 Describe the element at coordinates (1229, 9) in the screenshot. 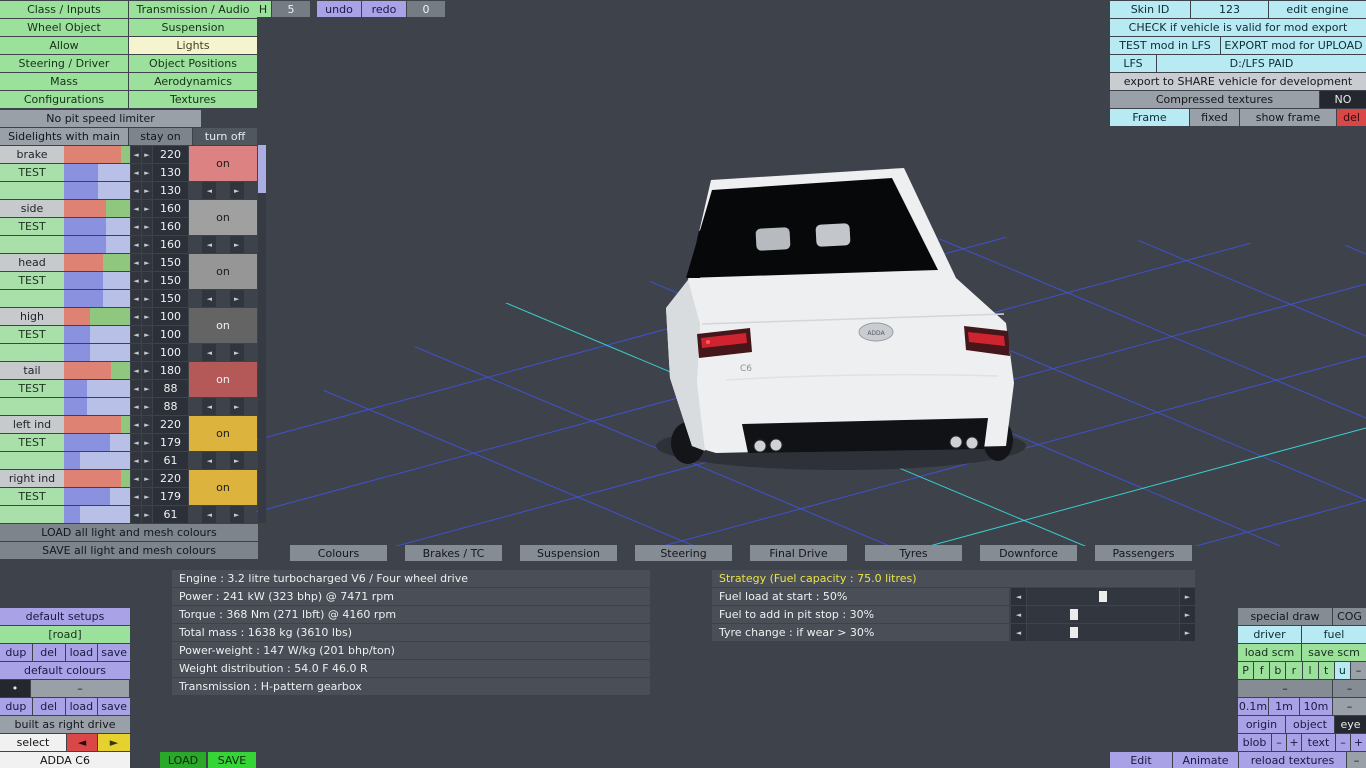

I see `skin-id-value: 123` at that location.